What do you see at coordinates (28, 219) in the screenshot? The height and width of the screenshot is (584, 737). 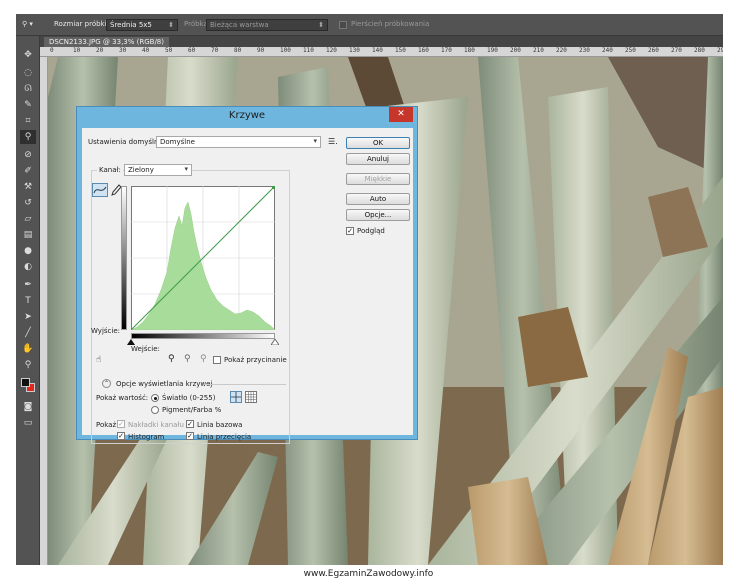 I see `eraser-tool-icon: ▱` at bounding box center [28, 219].